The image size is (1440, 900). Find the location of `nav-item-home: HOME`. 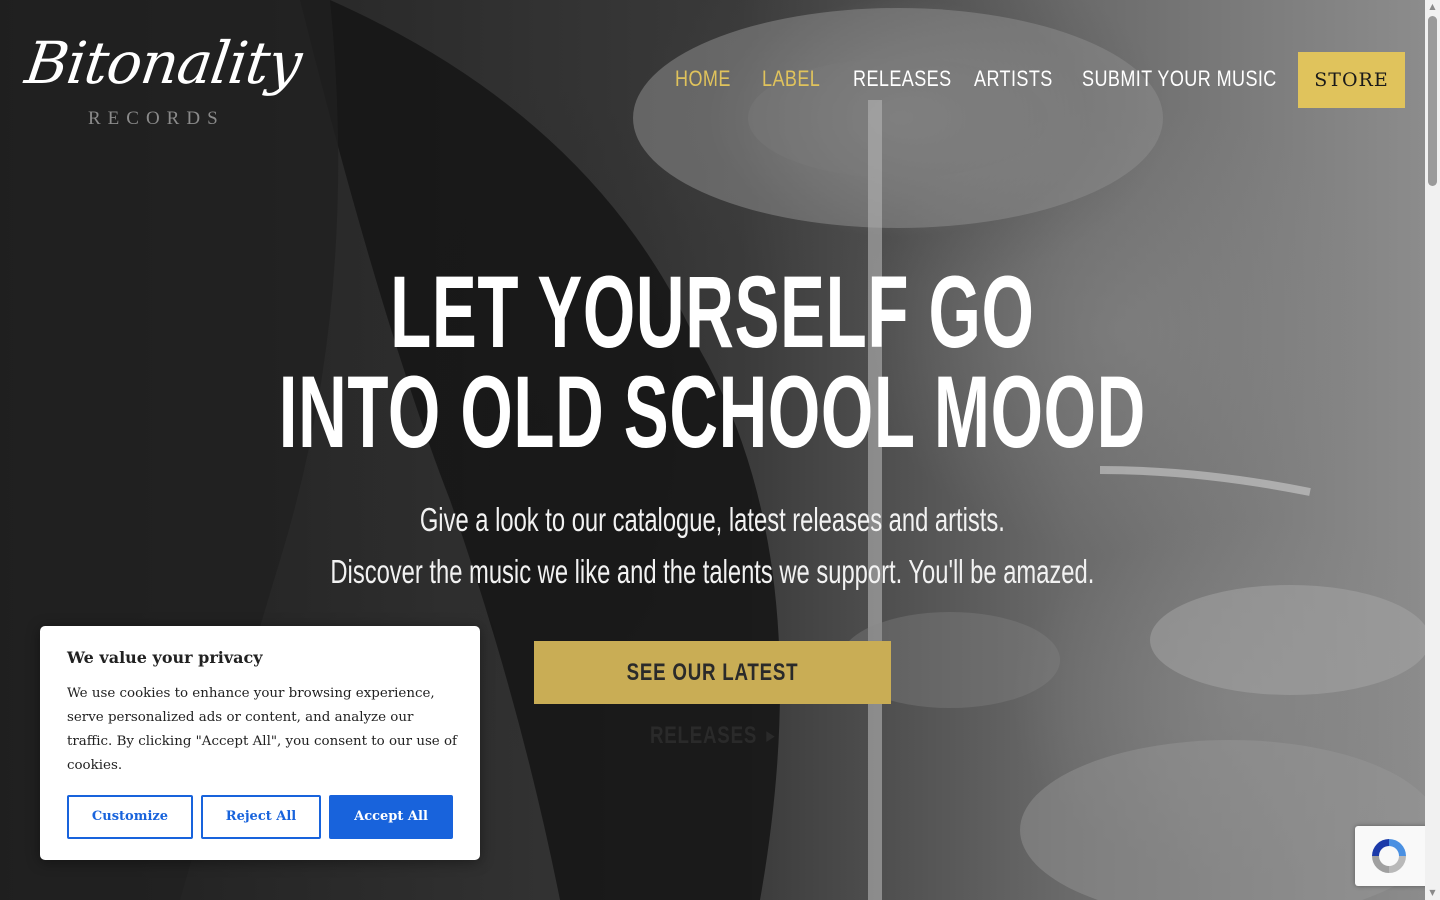

nav-item-home: HOME is located at coordinates (703, 79).